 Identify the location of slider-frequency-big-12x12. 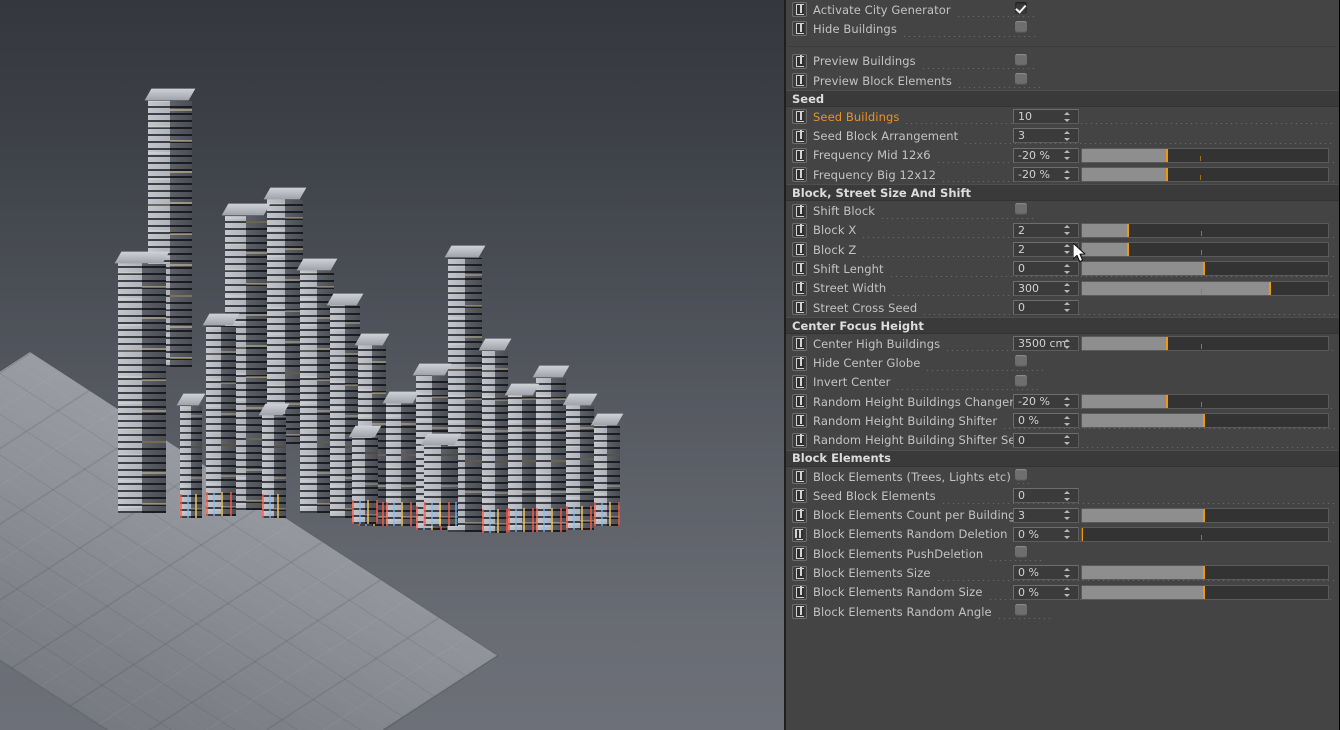
(1205, 175).